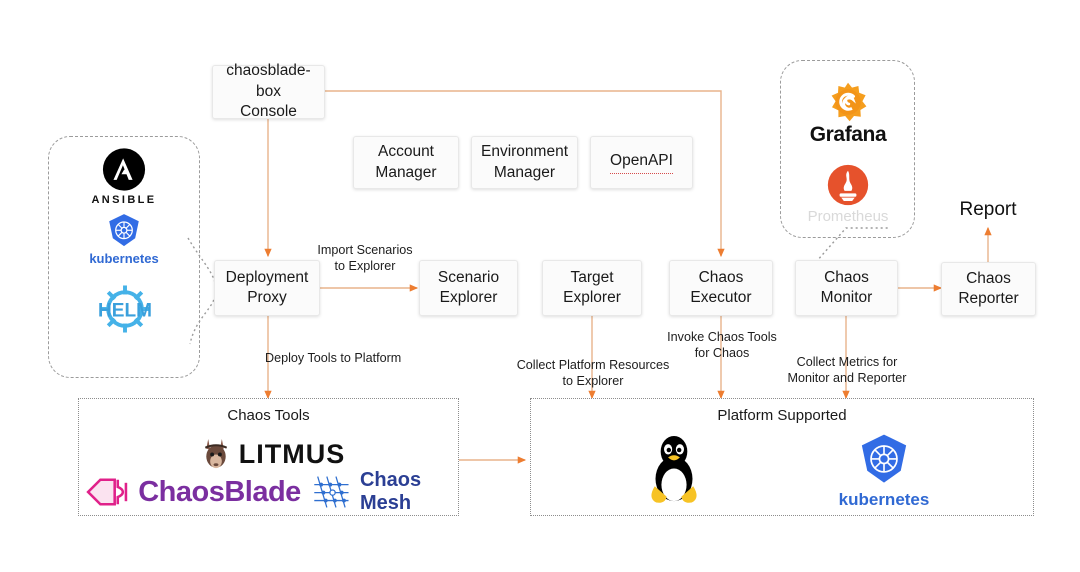 This screenshot has height=572, width=1080. I want to click on logo-helm: HELM, so click(125, 309).